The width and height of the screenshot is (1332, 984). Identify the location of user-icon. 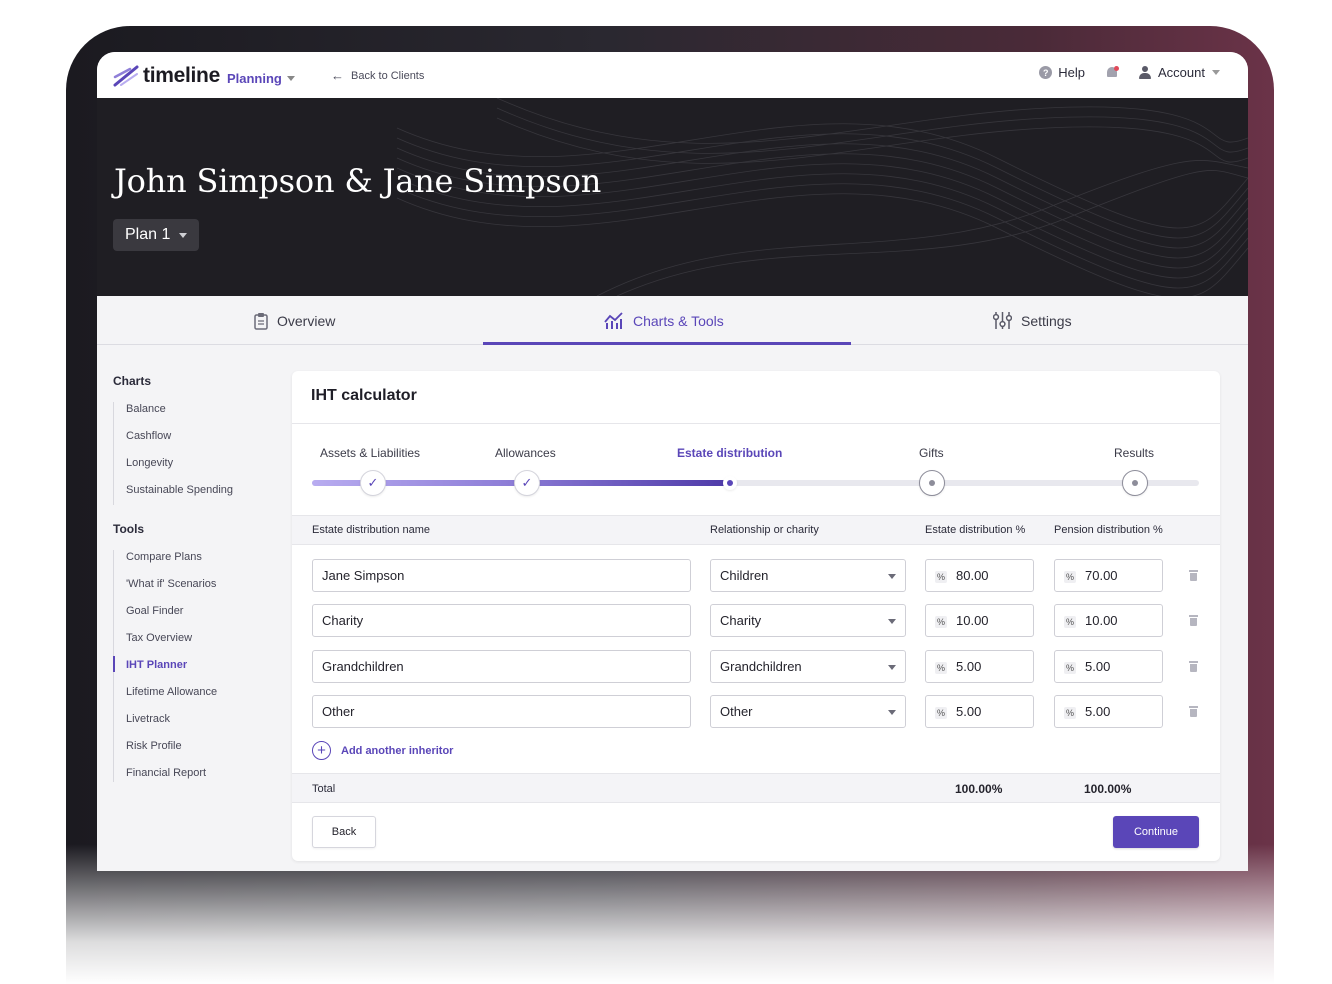
(1145, 72).